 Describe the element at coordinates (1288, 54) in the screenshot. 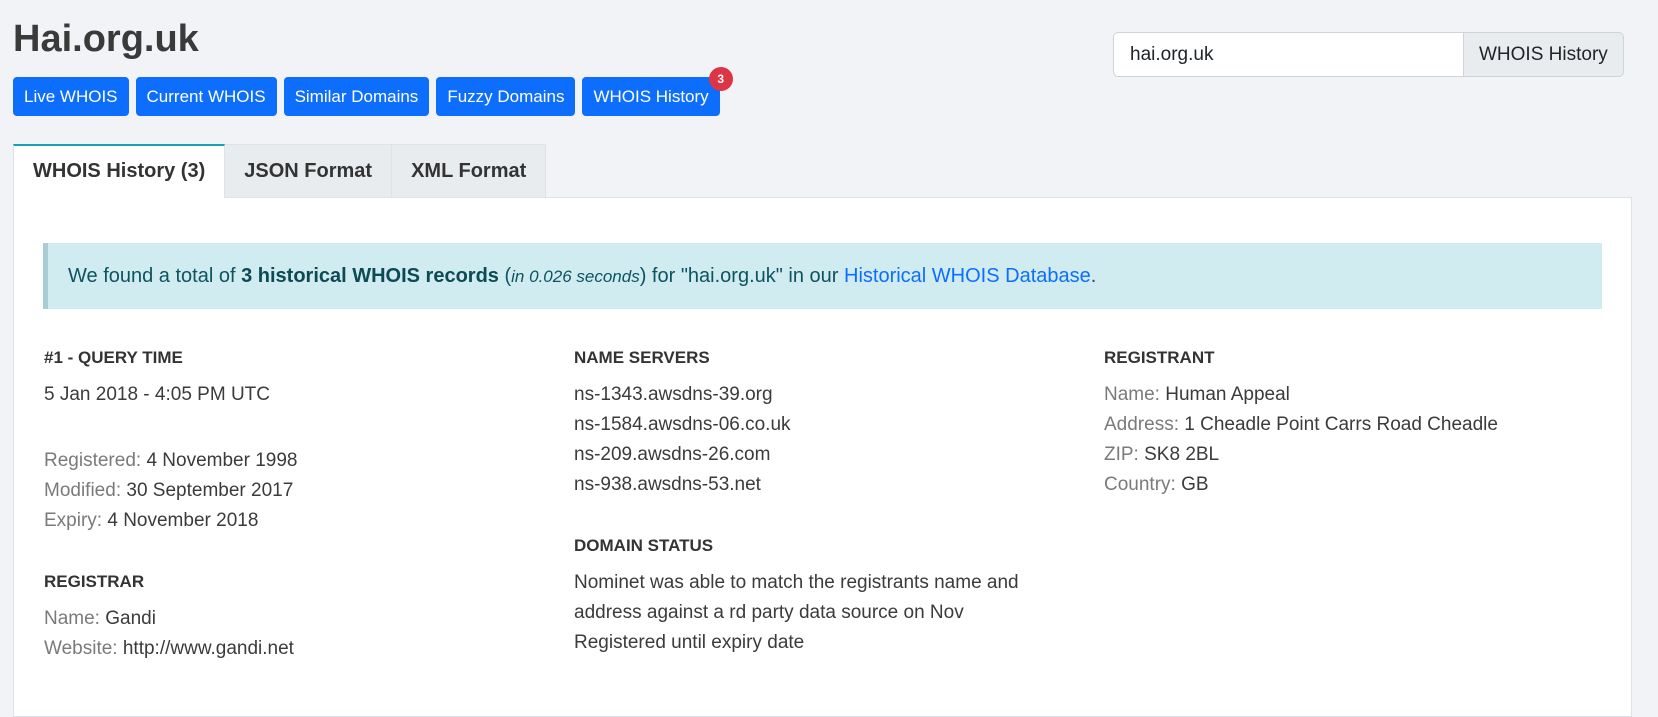

I see `domain-search-input` at that location.